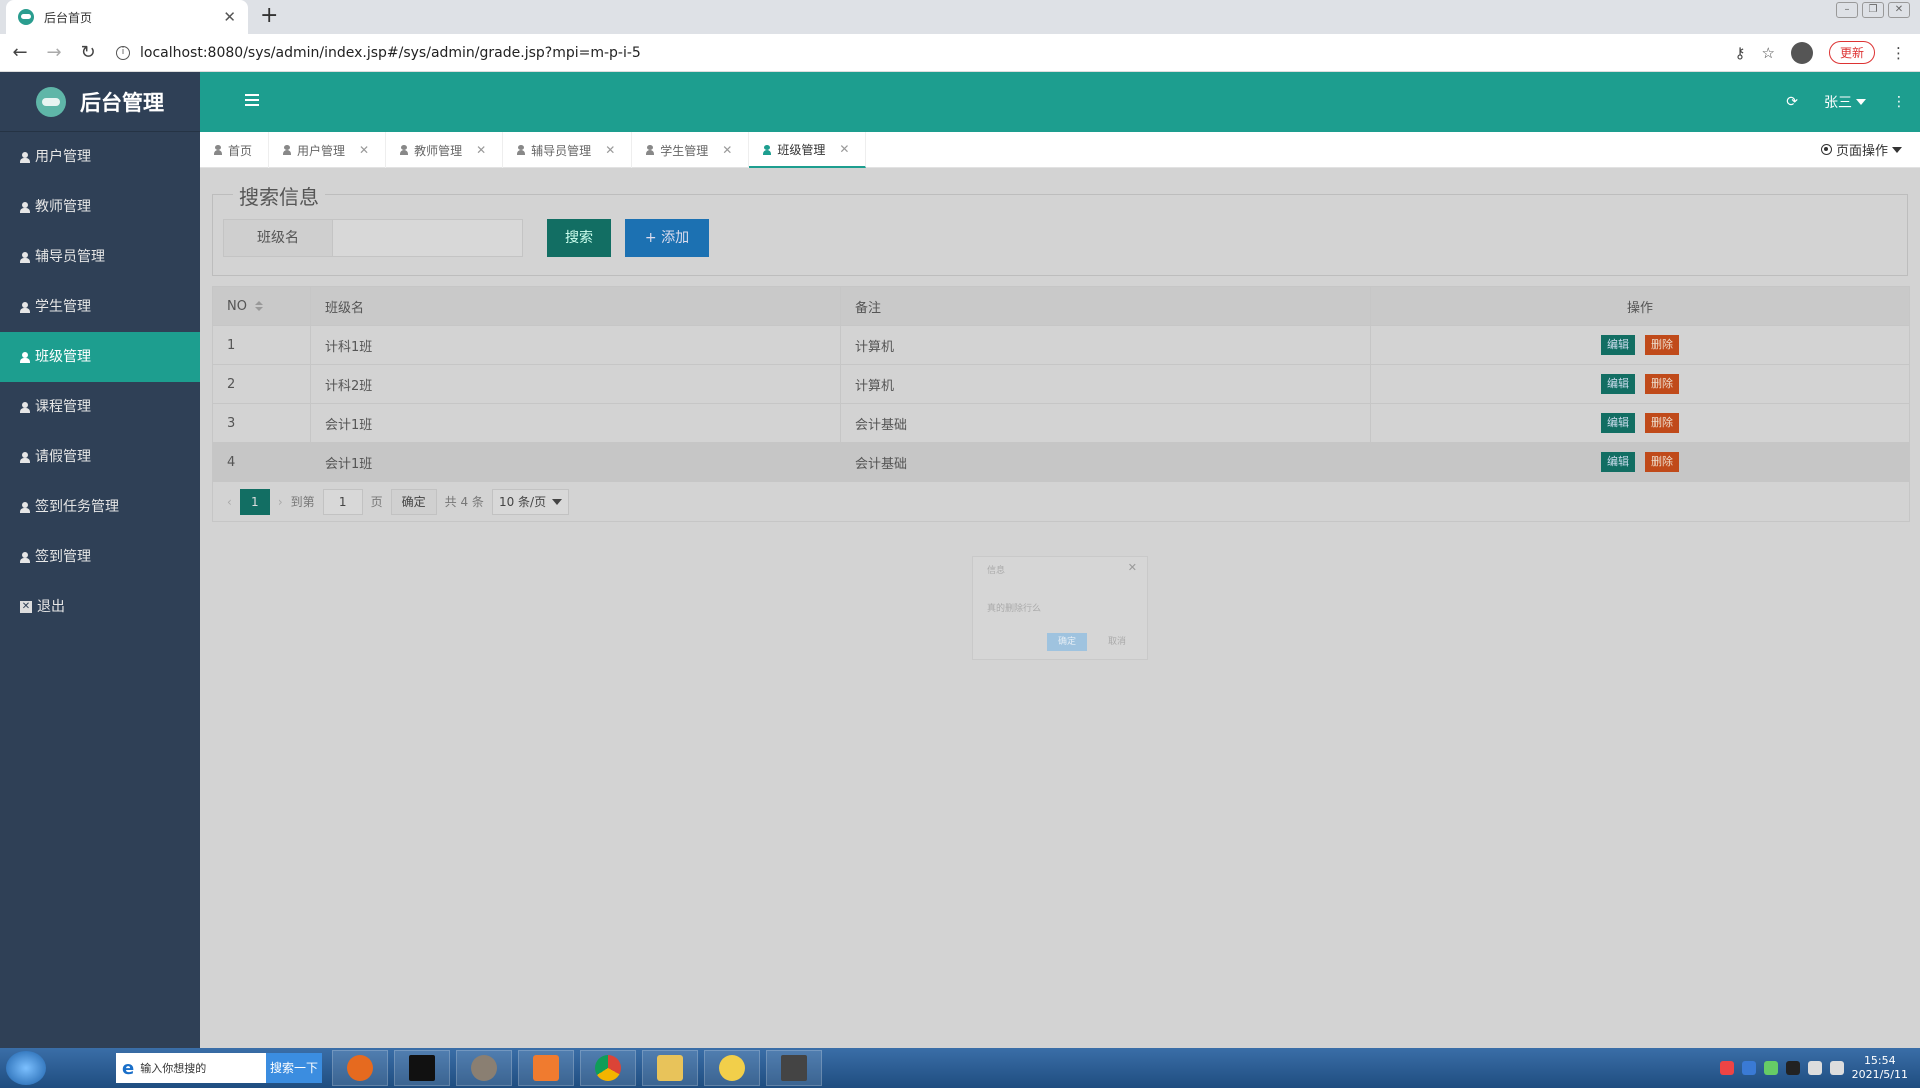 The image size is (1920, 1088). I want to click on user-photo-app-icon, so click(484, 1068).